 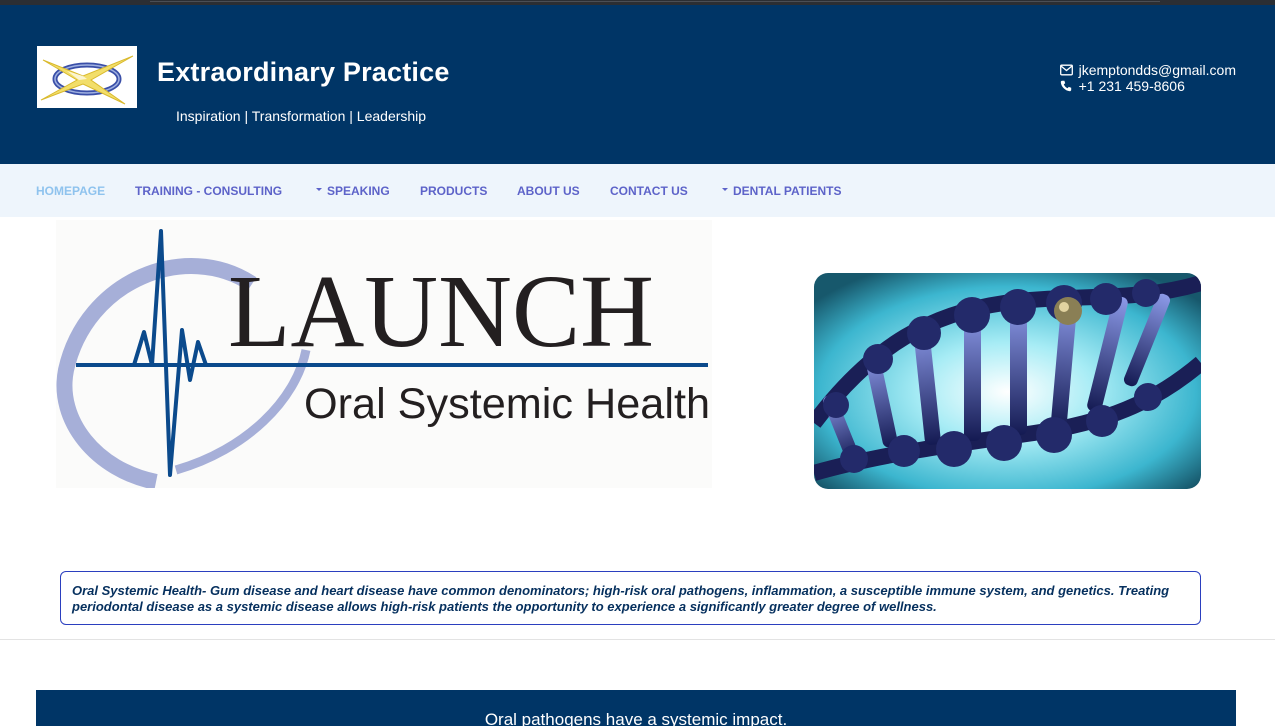 What do you see at coordinates (637, 639) in the screenshot?
I see `section-divider` at bounding box center [637, 639].